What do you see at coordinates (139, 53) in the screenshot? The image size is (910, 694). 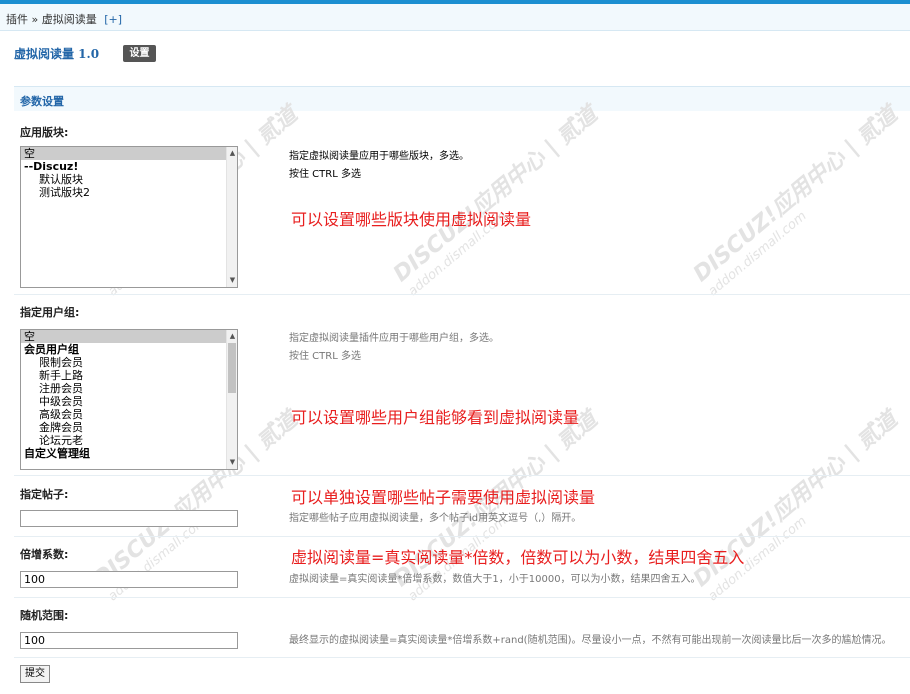 I see `settings-button: 设置` at bounding box center [139, 53].